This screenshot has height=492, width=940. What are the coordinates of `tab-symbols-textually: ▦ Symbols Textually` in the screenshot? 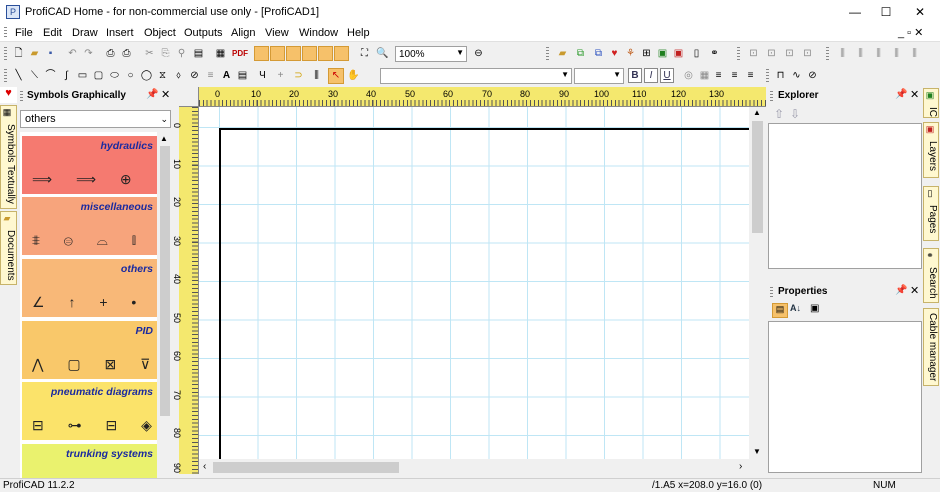 It's located at (8, 157).